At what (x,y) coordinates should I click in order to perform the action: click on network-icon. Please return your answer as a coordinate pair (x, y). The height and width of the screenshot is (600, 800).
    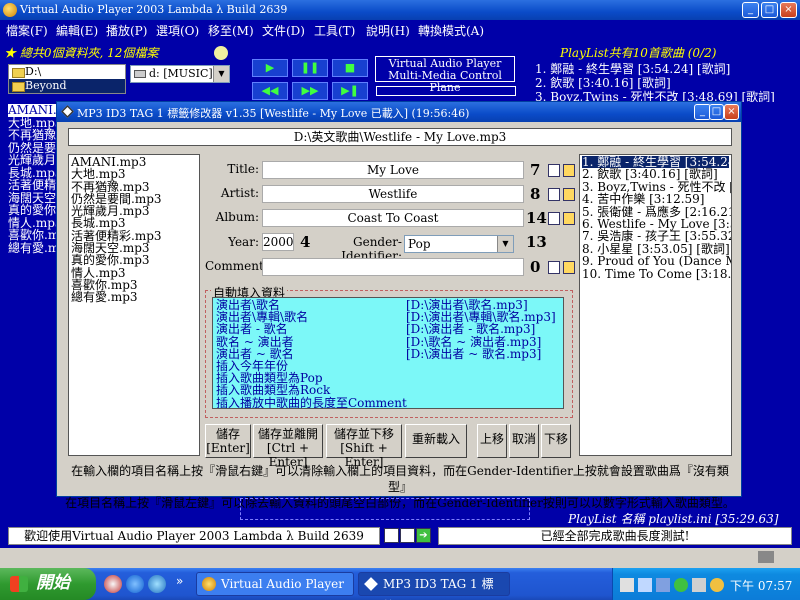
    Looking at the image, I should click on (627, 585).